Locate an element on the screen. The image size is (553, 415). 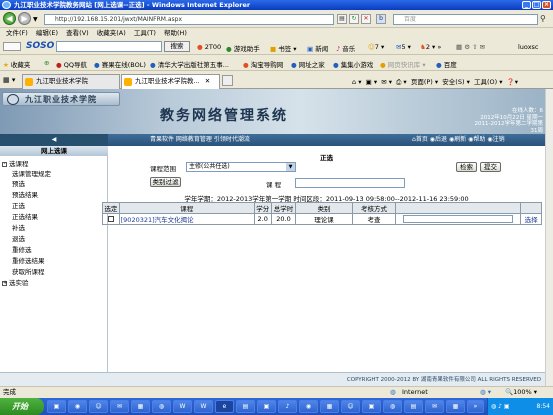
menu-file: 文件(F) is located at coordinates (17, 33).